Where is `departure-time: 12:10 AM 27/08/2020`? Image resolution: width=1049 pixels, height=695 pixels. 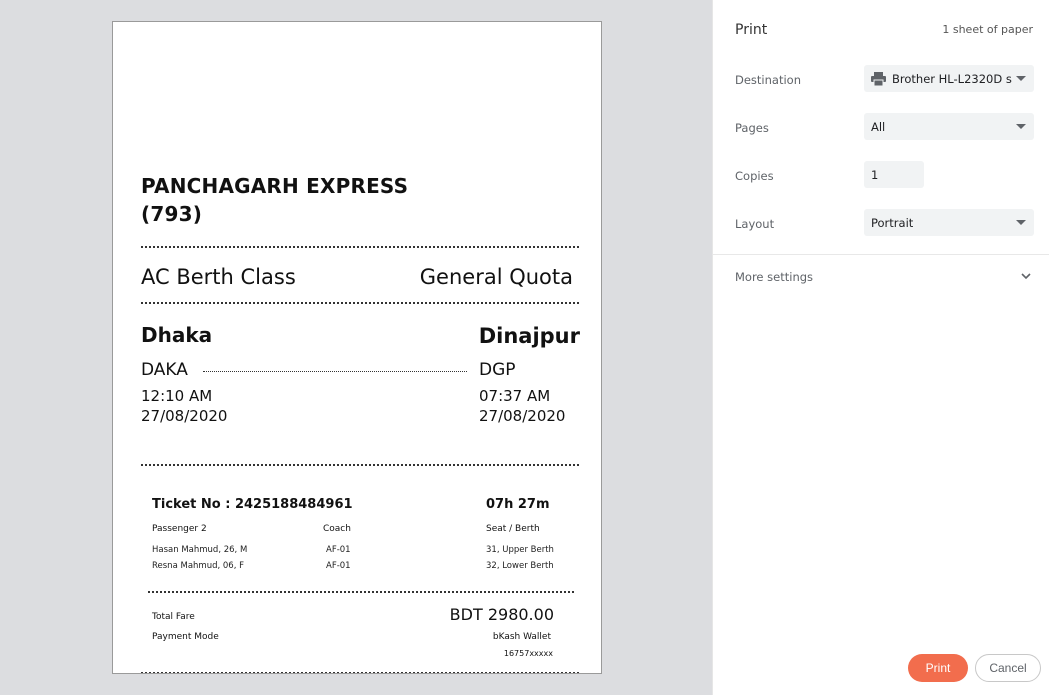 departure-time: 12:10 AM 27/08/2020 is located at coordinates (184, 406).